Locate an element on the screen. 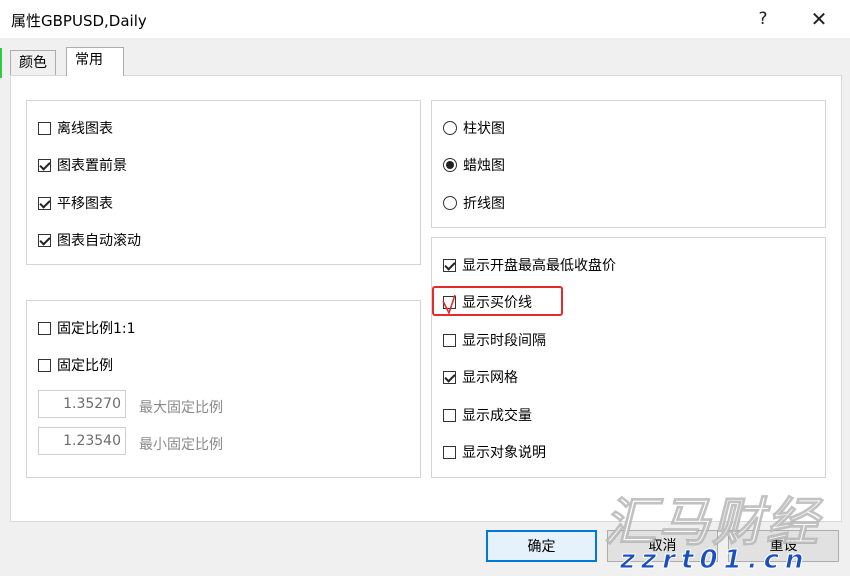 The height and width of the screenshot is (576, 850). scale-fix-checkbox is located at coordinates (44, 365).